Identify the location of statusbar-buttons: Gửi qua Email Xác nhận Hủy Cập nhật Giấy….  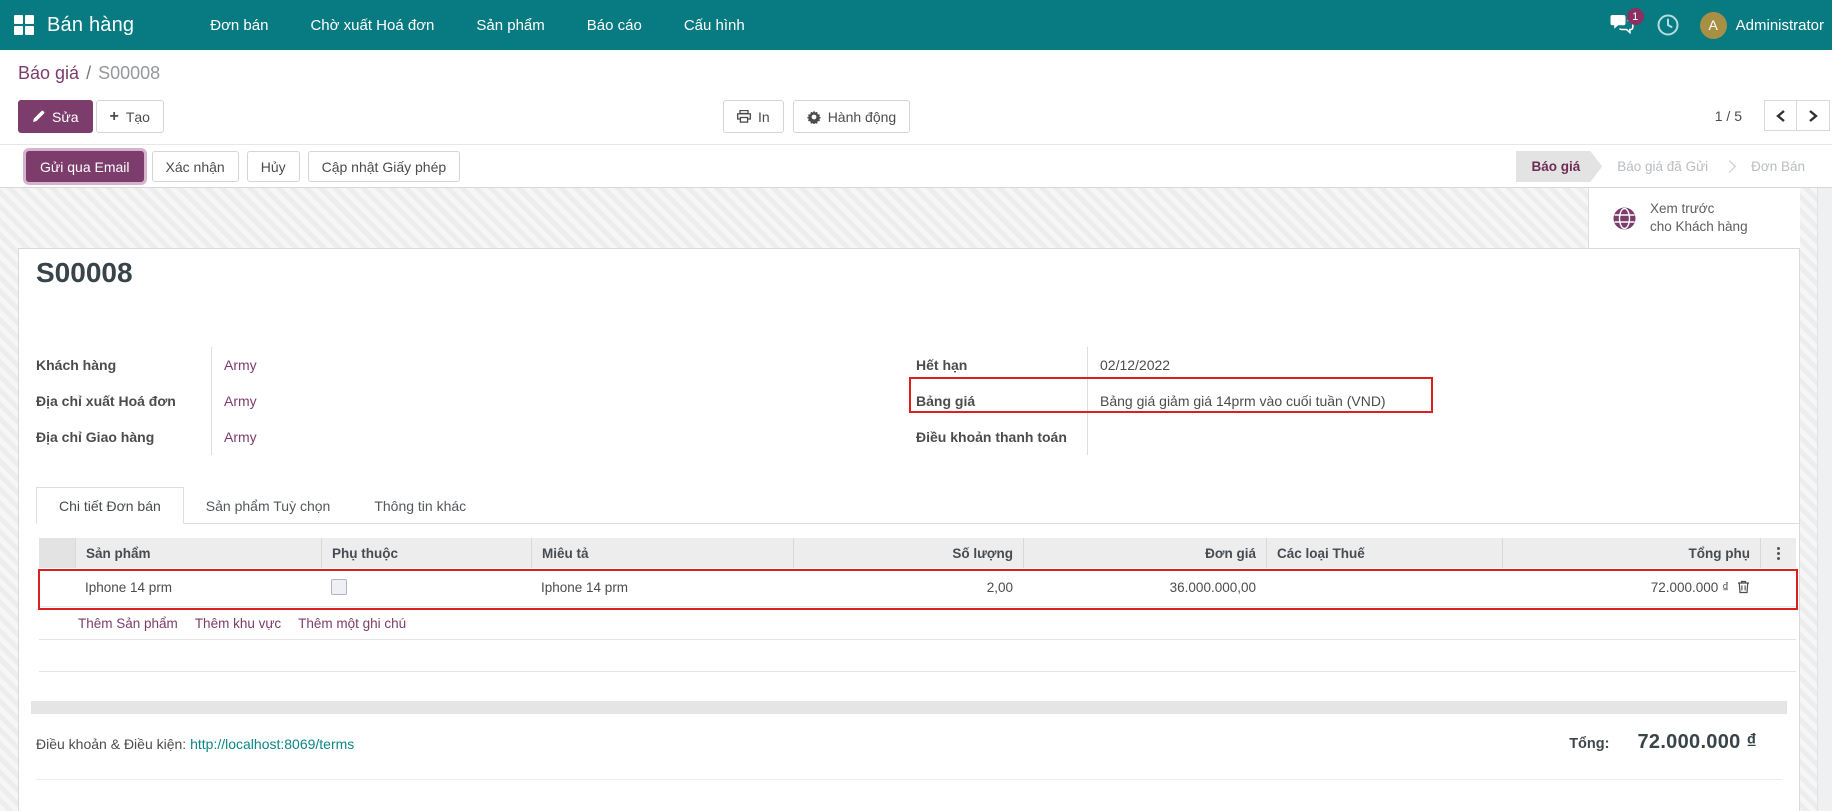
(243, 166).